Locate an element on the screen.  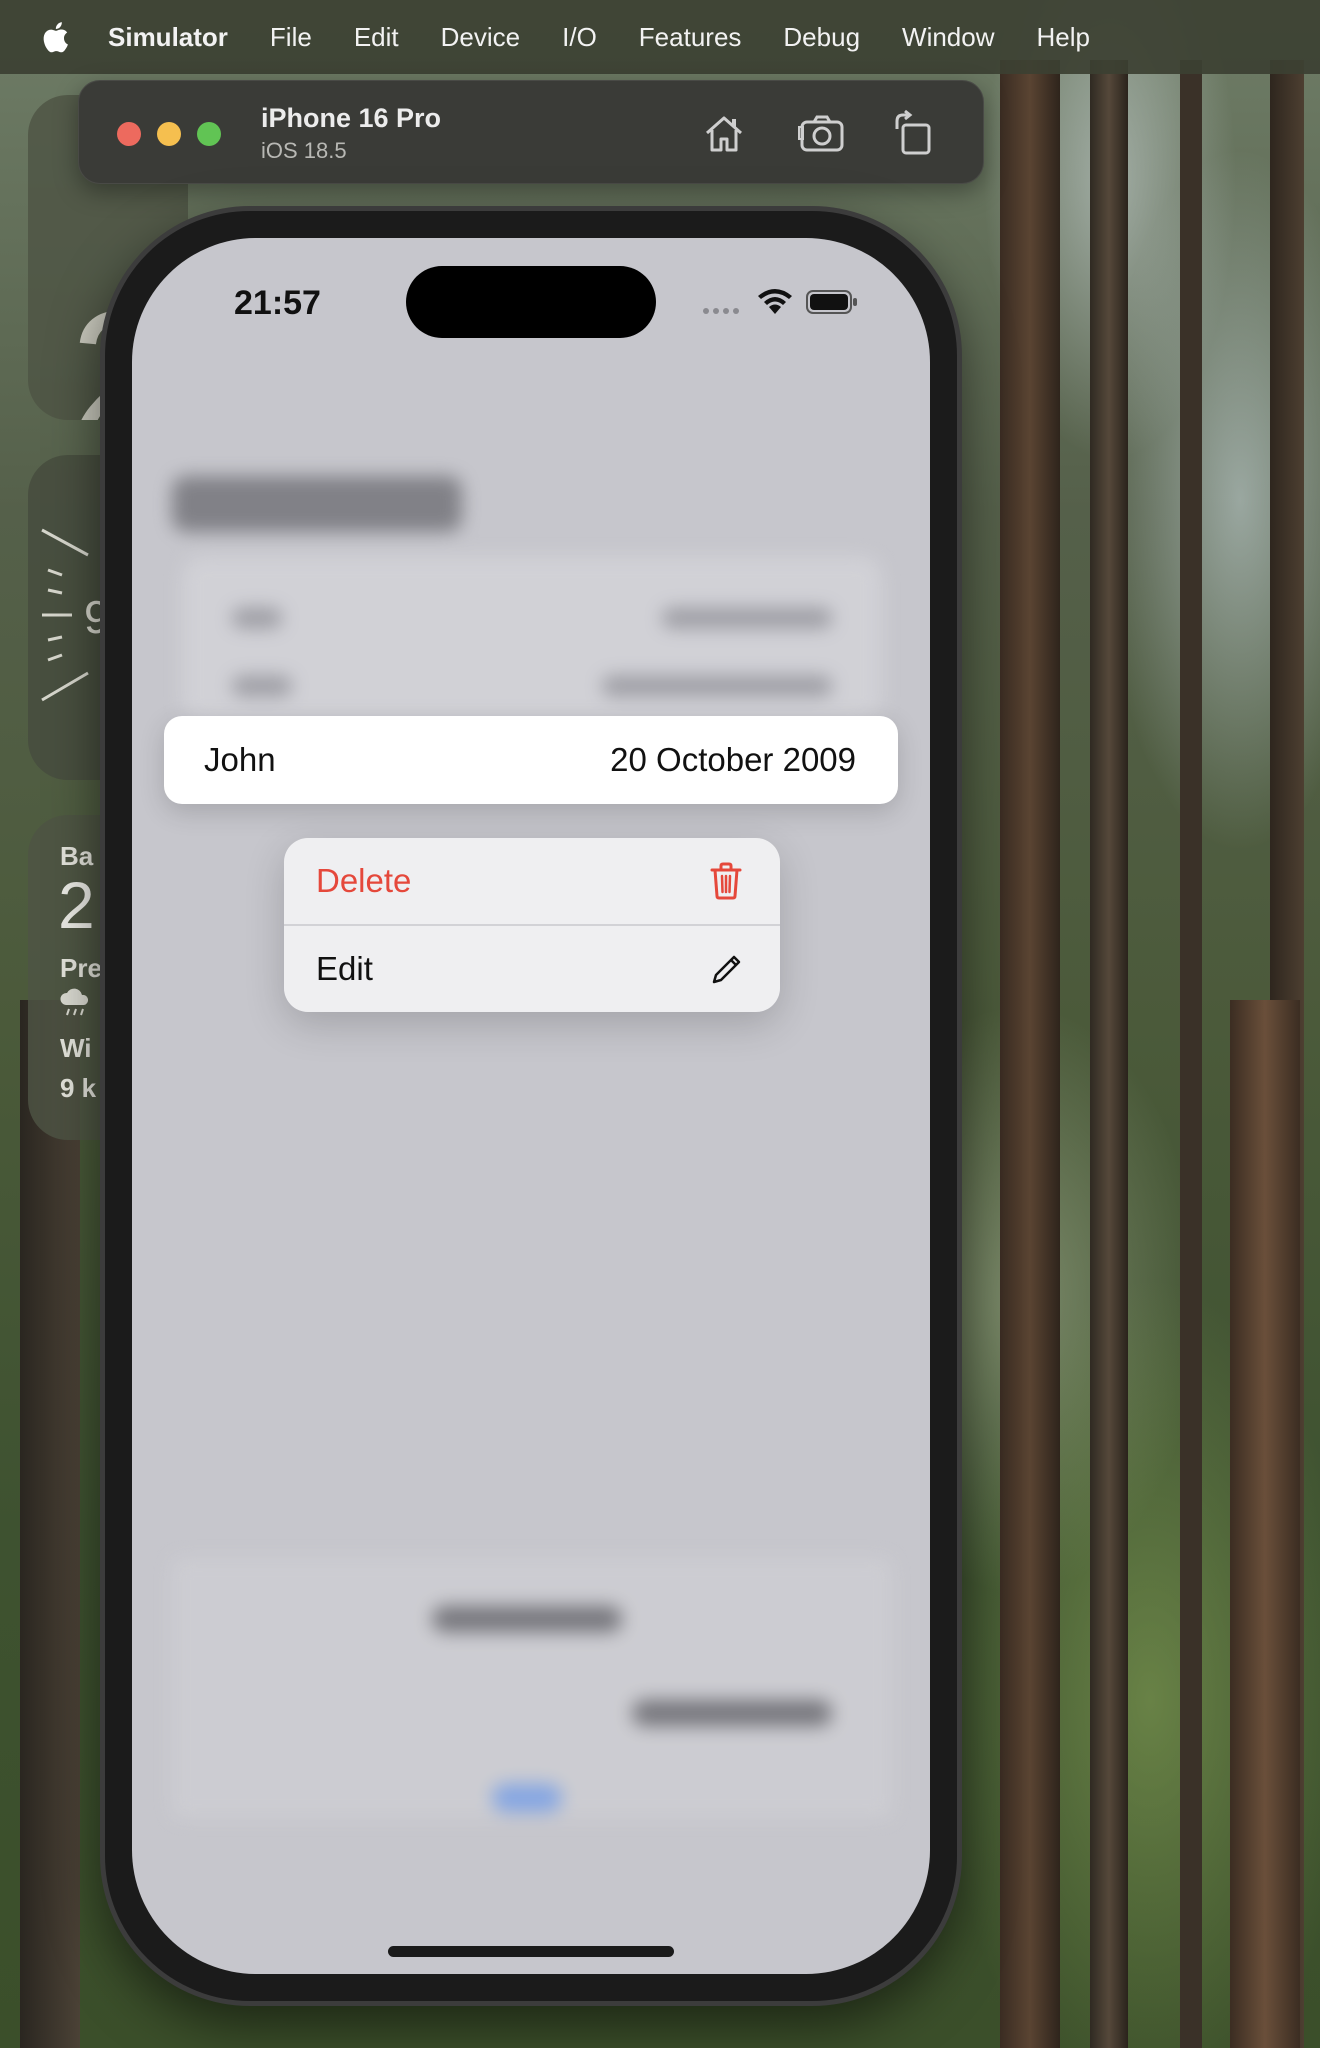
menu-device: Device is located at coordinates (480, 37).